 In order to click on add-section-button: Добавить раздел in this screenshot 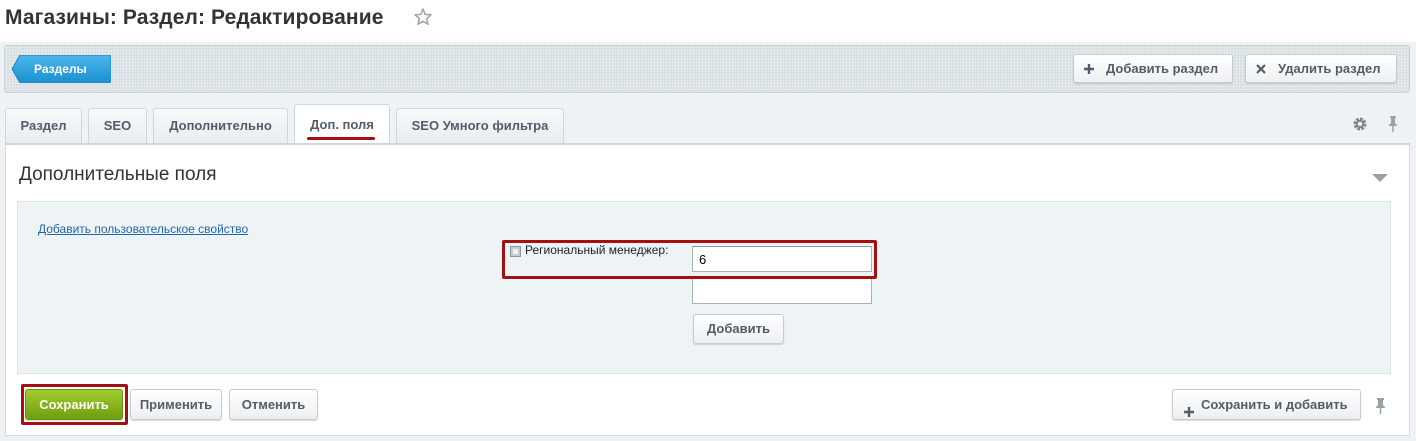, I will do `click(1153, 68)`.